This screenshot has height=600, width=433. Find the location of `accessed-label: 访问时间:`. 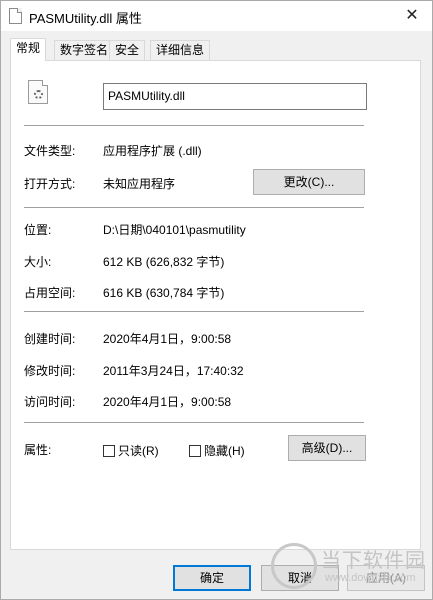

accessed-label: 访问时间: is located at coordinates (50, 402).